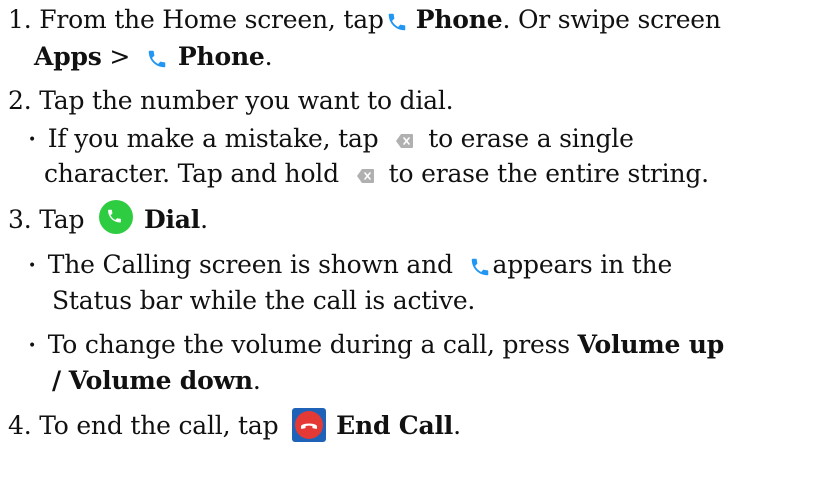  I want to click on step-3-line: 3. Tap Dial., so click(108, 219).